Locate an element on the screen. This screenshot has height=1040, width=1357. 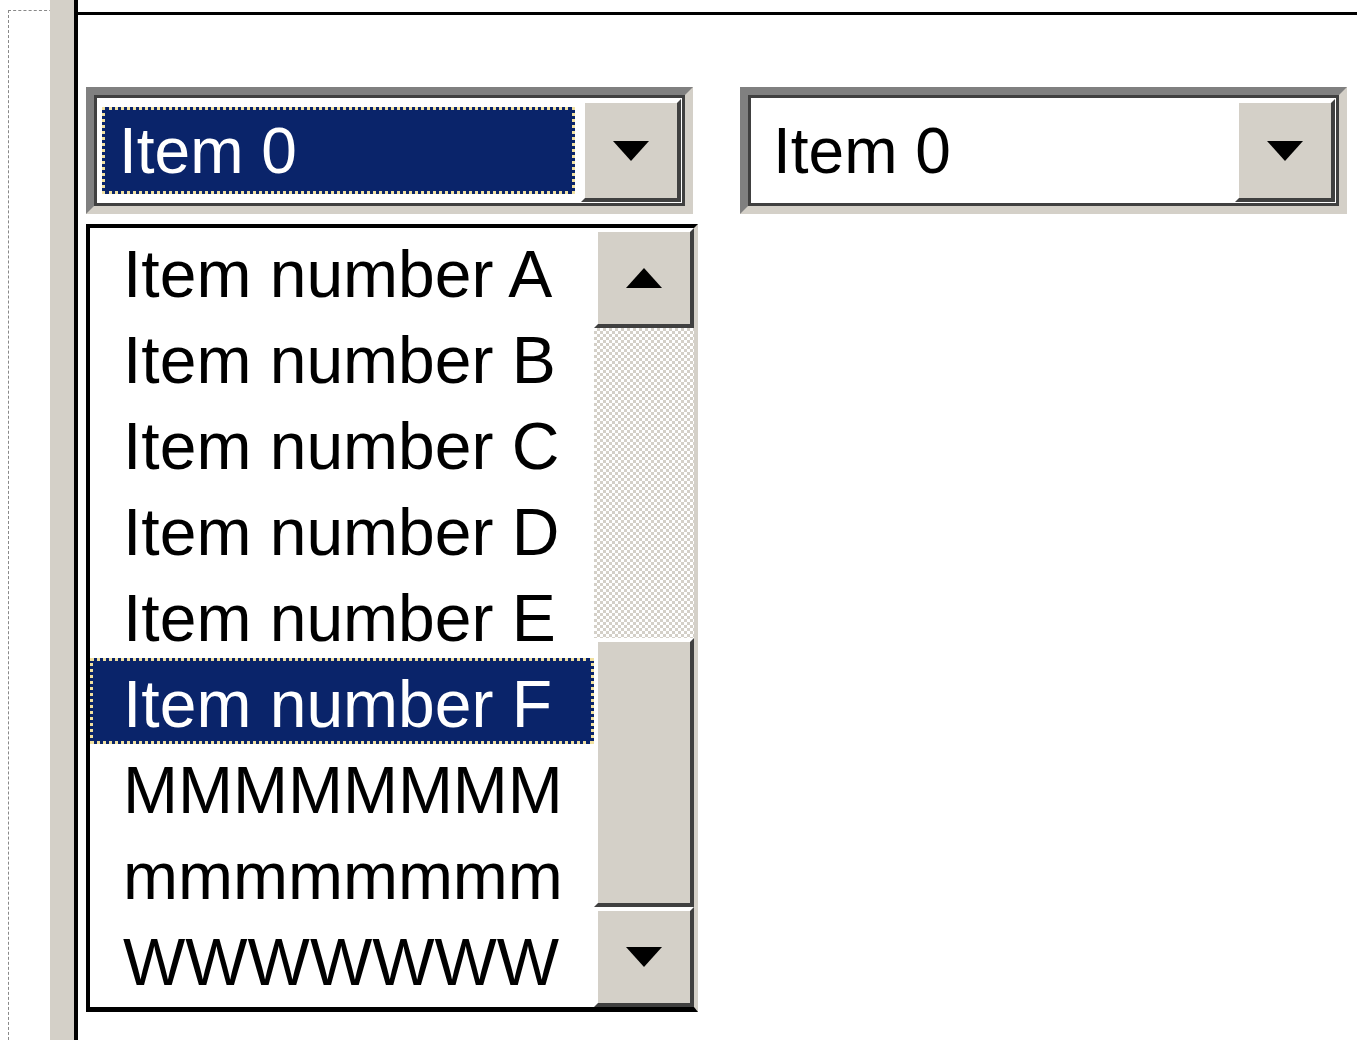
list-item: mmmmmmmm is located at coordinates (342, 873).